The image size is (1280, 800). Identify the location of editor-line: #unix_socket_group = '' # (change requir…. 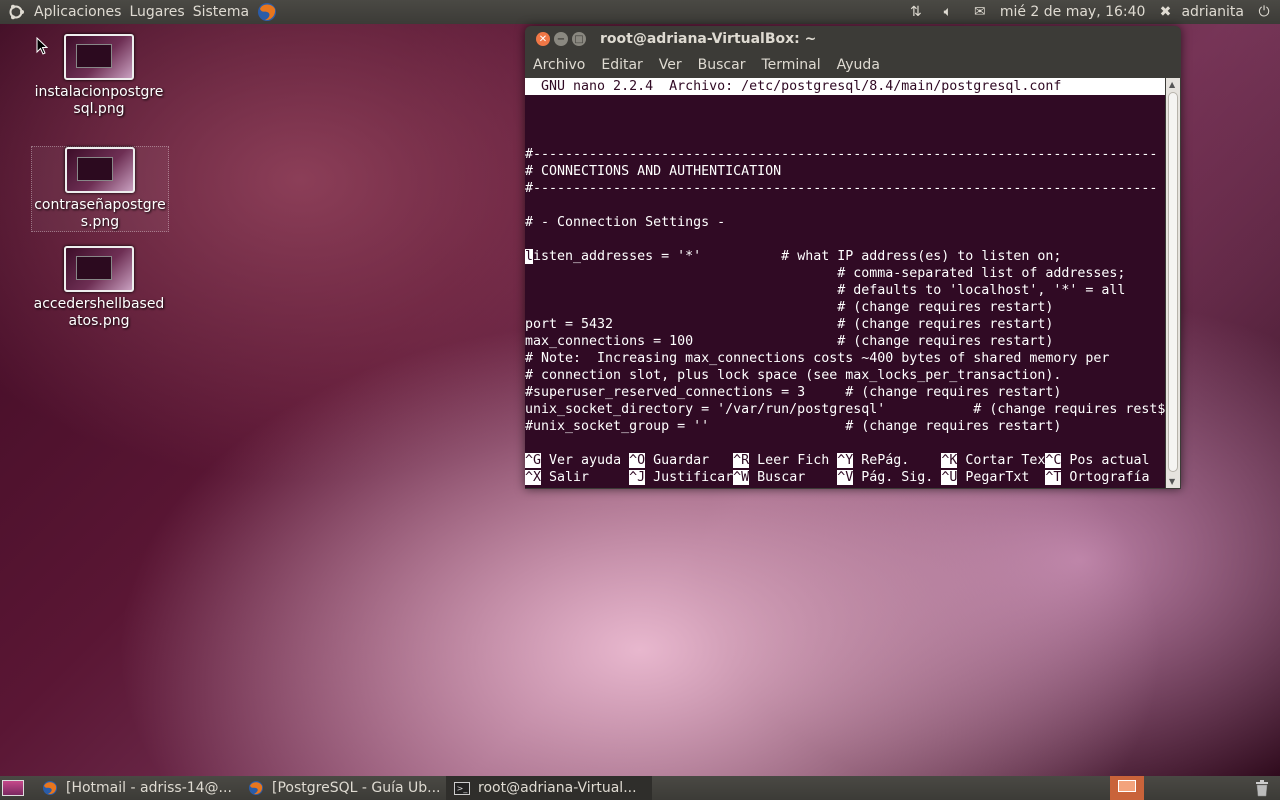
(793, 426).